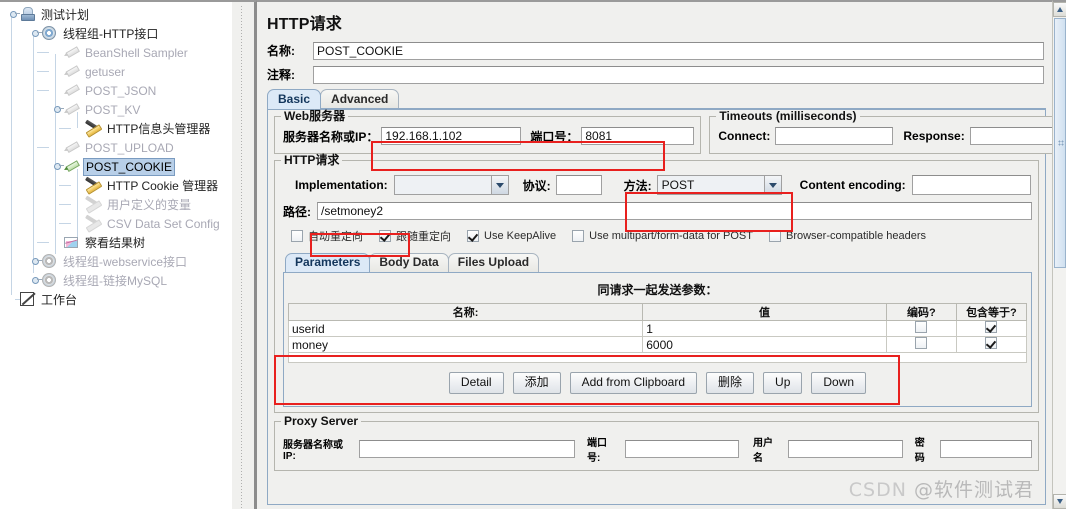 The width and height of the screenshot is (1066, 509). What do you see at coordinates (118, 14) in the screenshot?
I see `tree-node-test-plan: 测试计划` at bounding box center [118, 14].